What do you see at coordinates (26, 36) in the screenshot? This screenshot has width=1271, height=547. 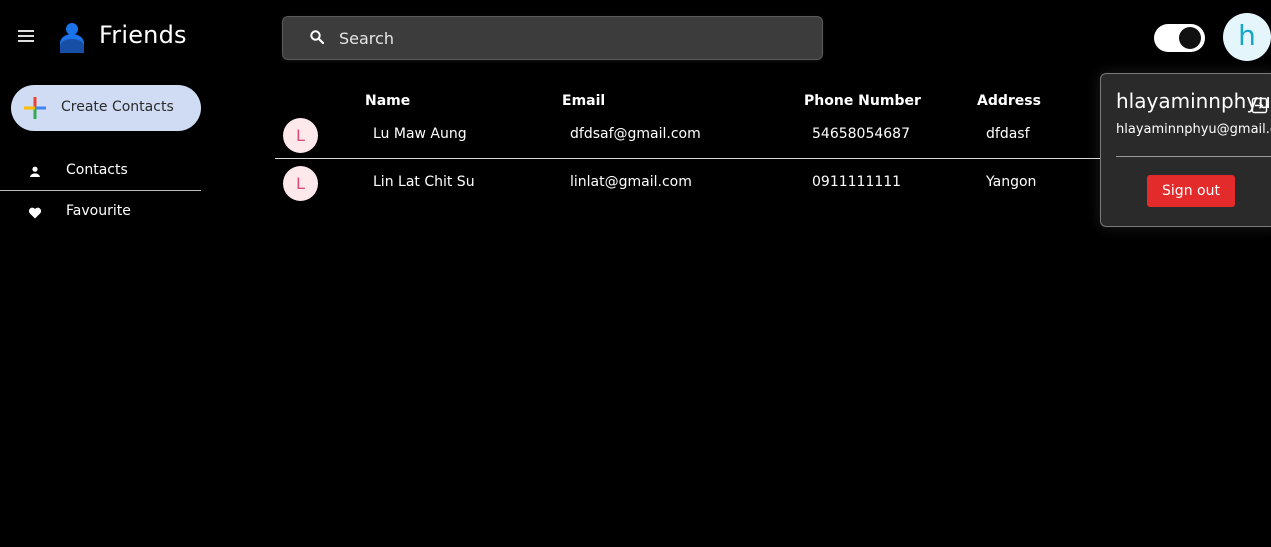 I see `menu-icon` at bounding box center [26, 36].